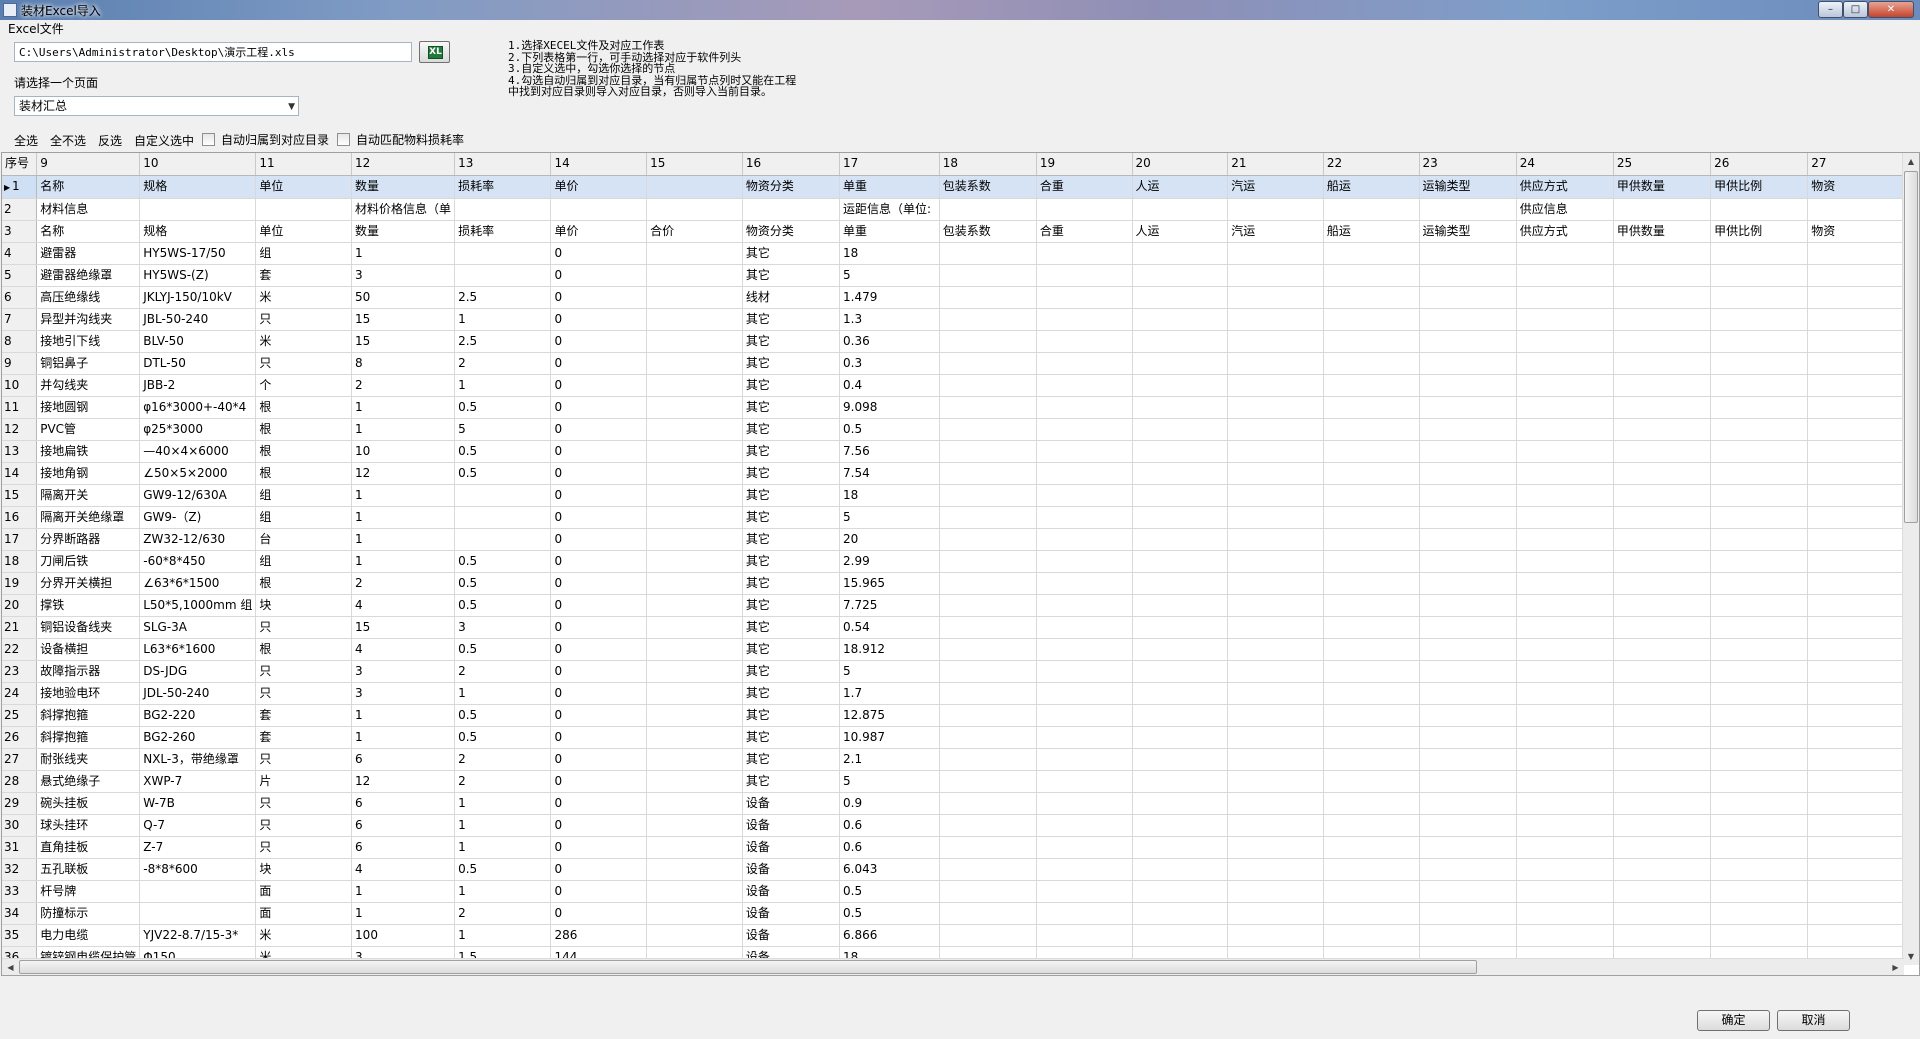  I want to click on table-cell: 0.5, so click(503, 473).